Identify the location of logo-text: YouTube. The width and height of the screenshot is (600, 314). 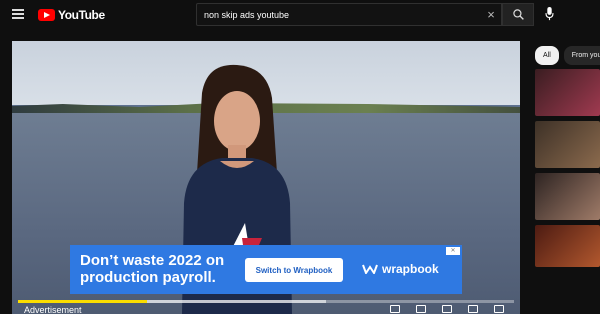
(81, 15).